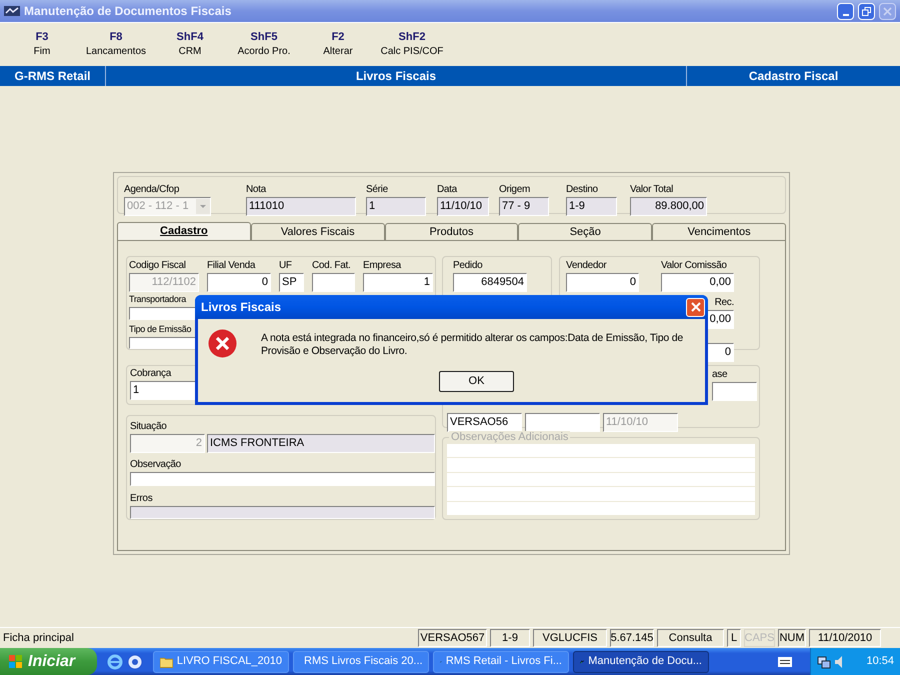 This screenshot has width=900, height=675. What do you see at coordinates (286, 265) in the screenshot?
I see `field-label: UF` at bounding box center [286, 265].